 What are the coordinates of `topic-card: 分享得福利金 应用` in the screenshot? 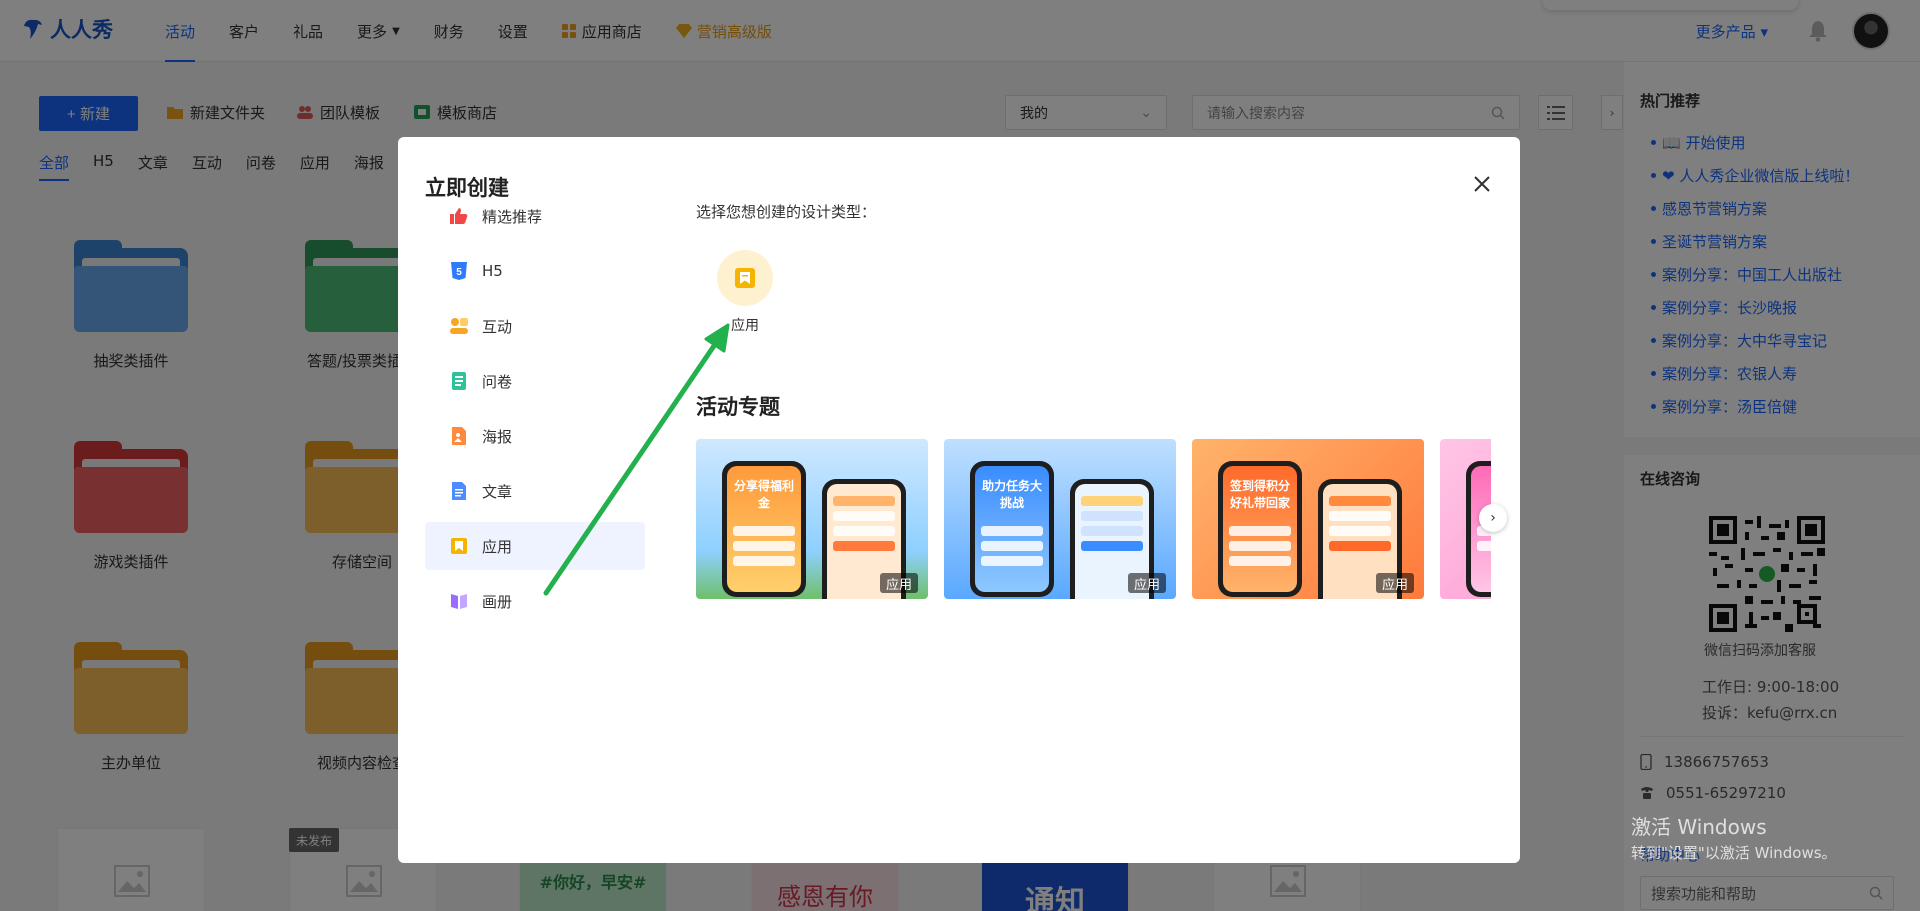 It's located at (812, 519).